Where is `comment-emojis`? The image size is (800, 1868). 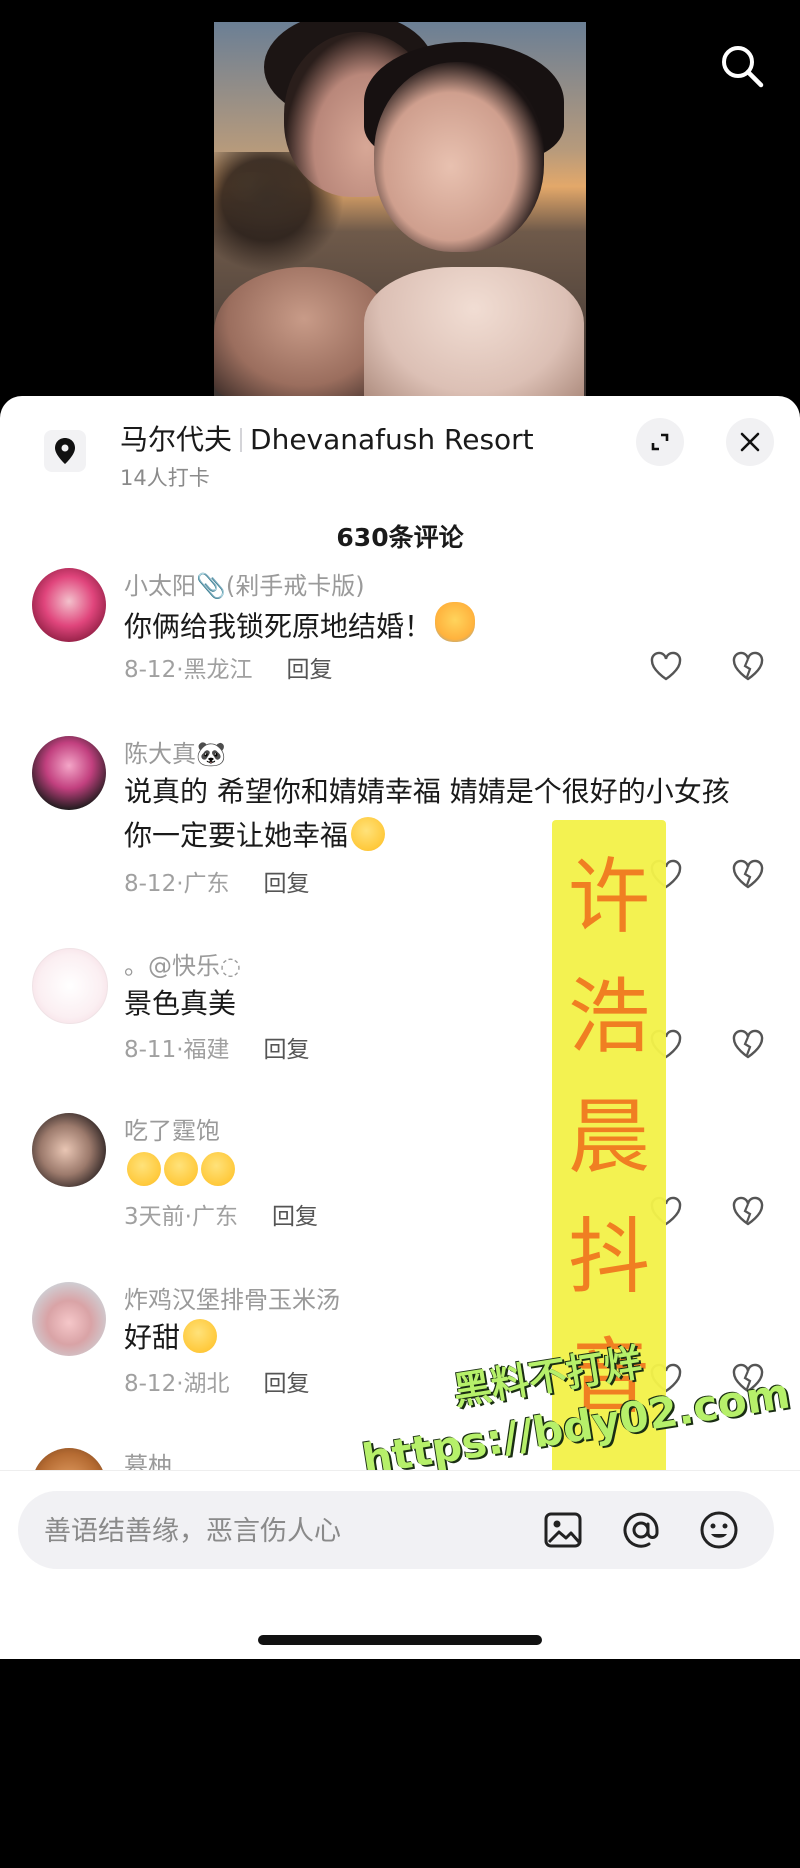
comment-emojis is located at coordinates (444, 1171).